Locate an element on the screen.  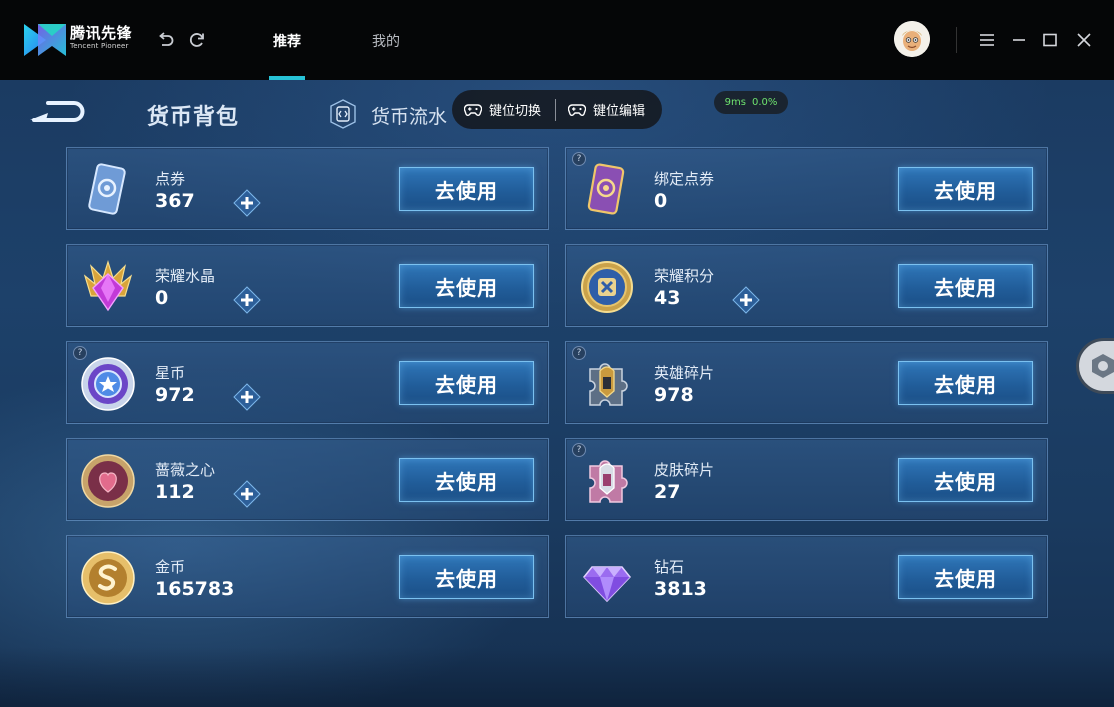
currency-card-bound-voucher: ? 绑定点券 0 去使用 is located at coordinates (806, 188).